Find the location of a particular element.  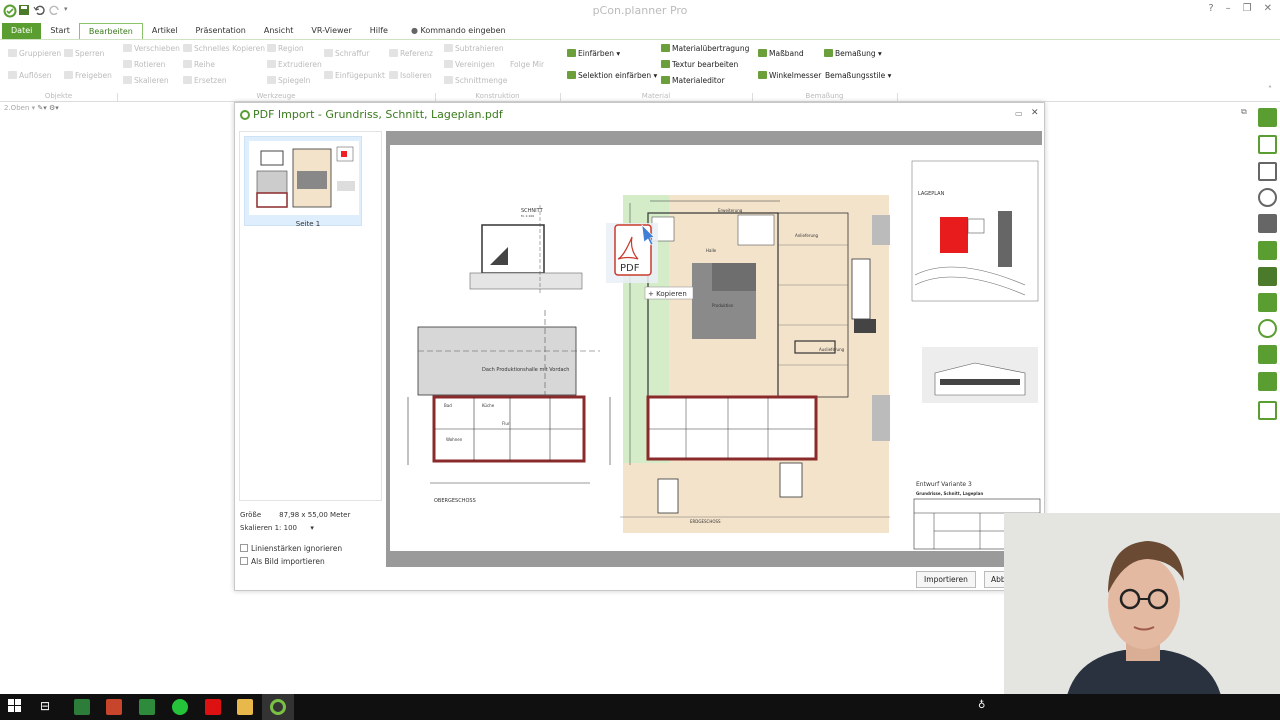

isolieren-button: Isolieren is located at coordinates (410, 75).